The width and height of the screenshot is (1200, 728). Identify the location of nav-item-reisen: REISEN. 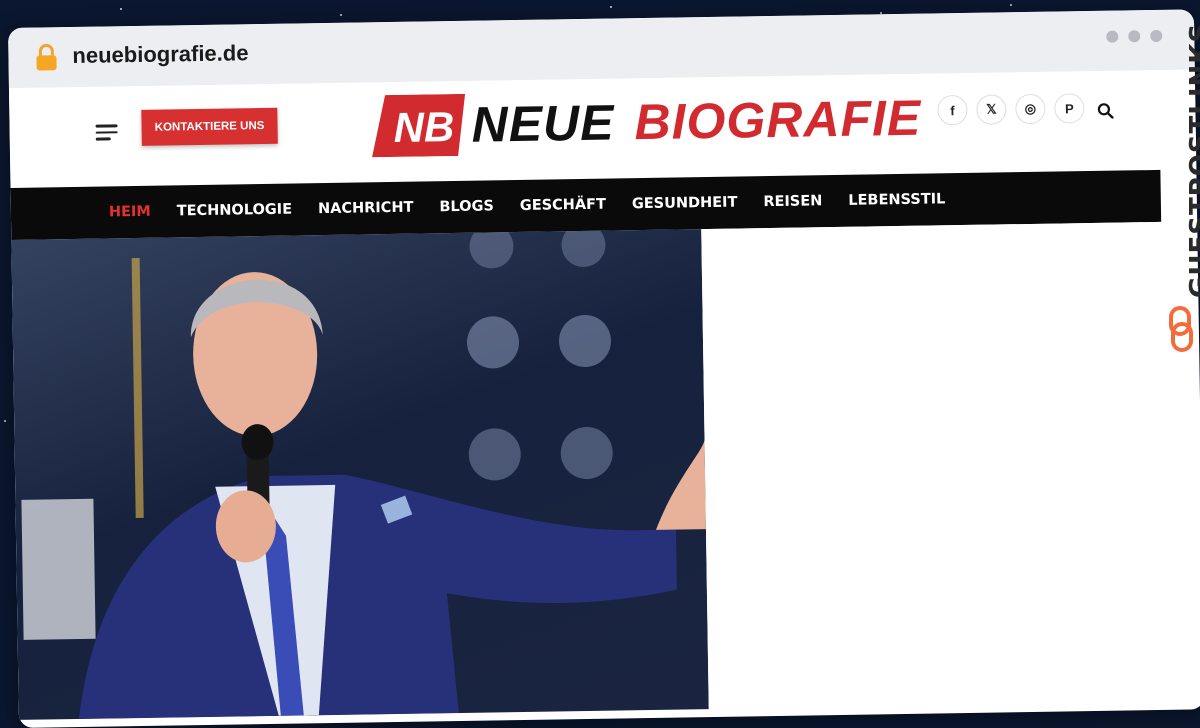
(792, 201).